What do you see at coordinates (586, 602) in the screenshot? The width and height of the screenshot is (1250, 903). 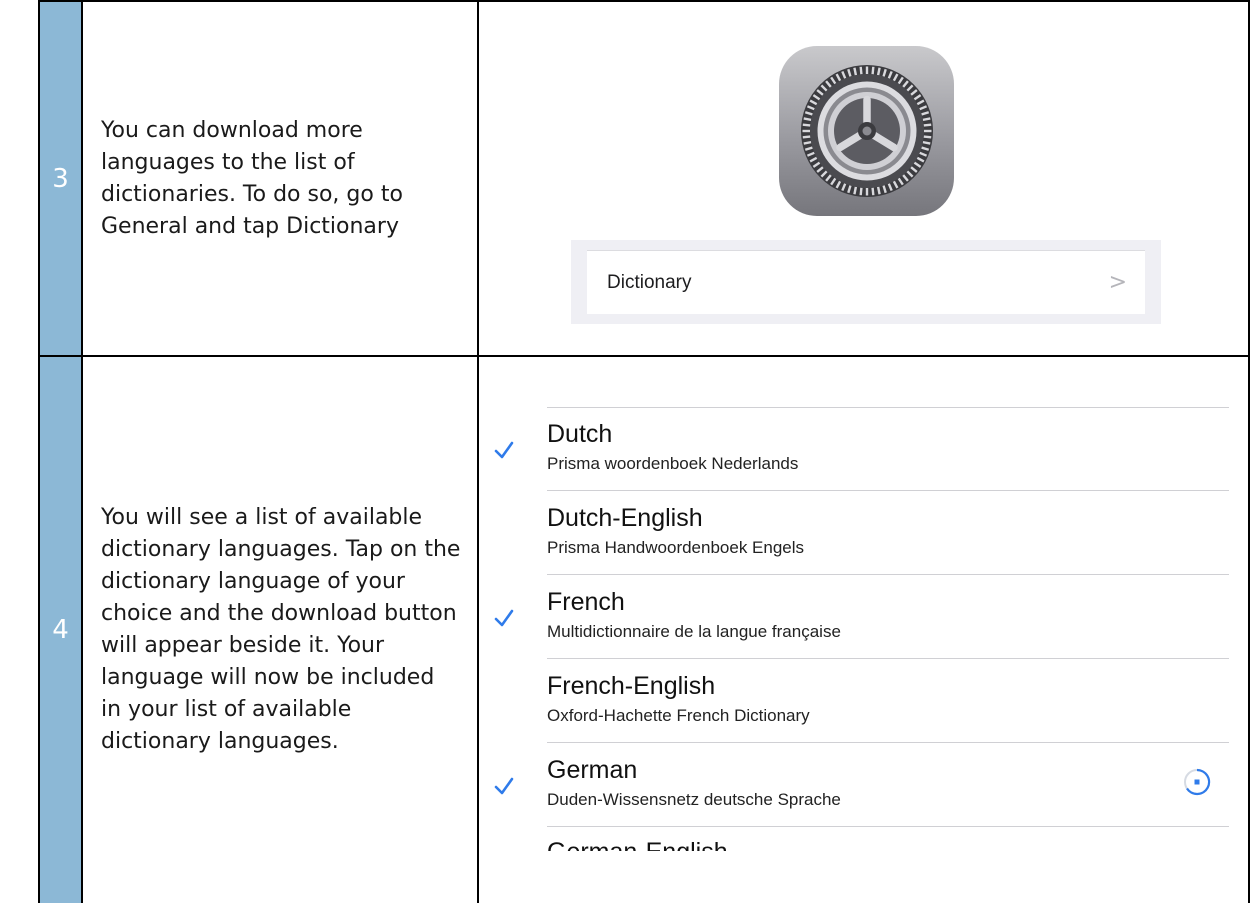 I see `dictionary-title: French` at bounding box center [586, 602].